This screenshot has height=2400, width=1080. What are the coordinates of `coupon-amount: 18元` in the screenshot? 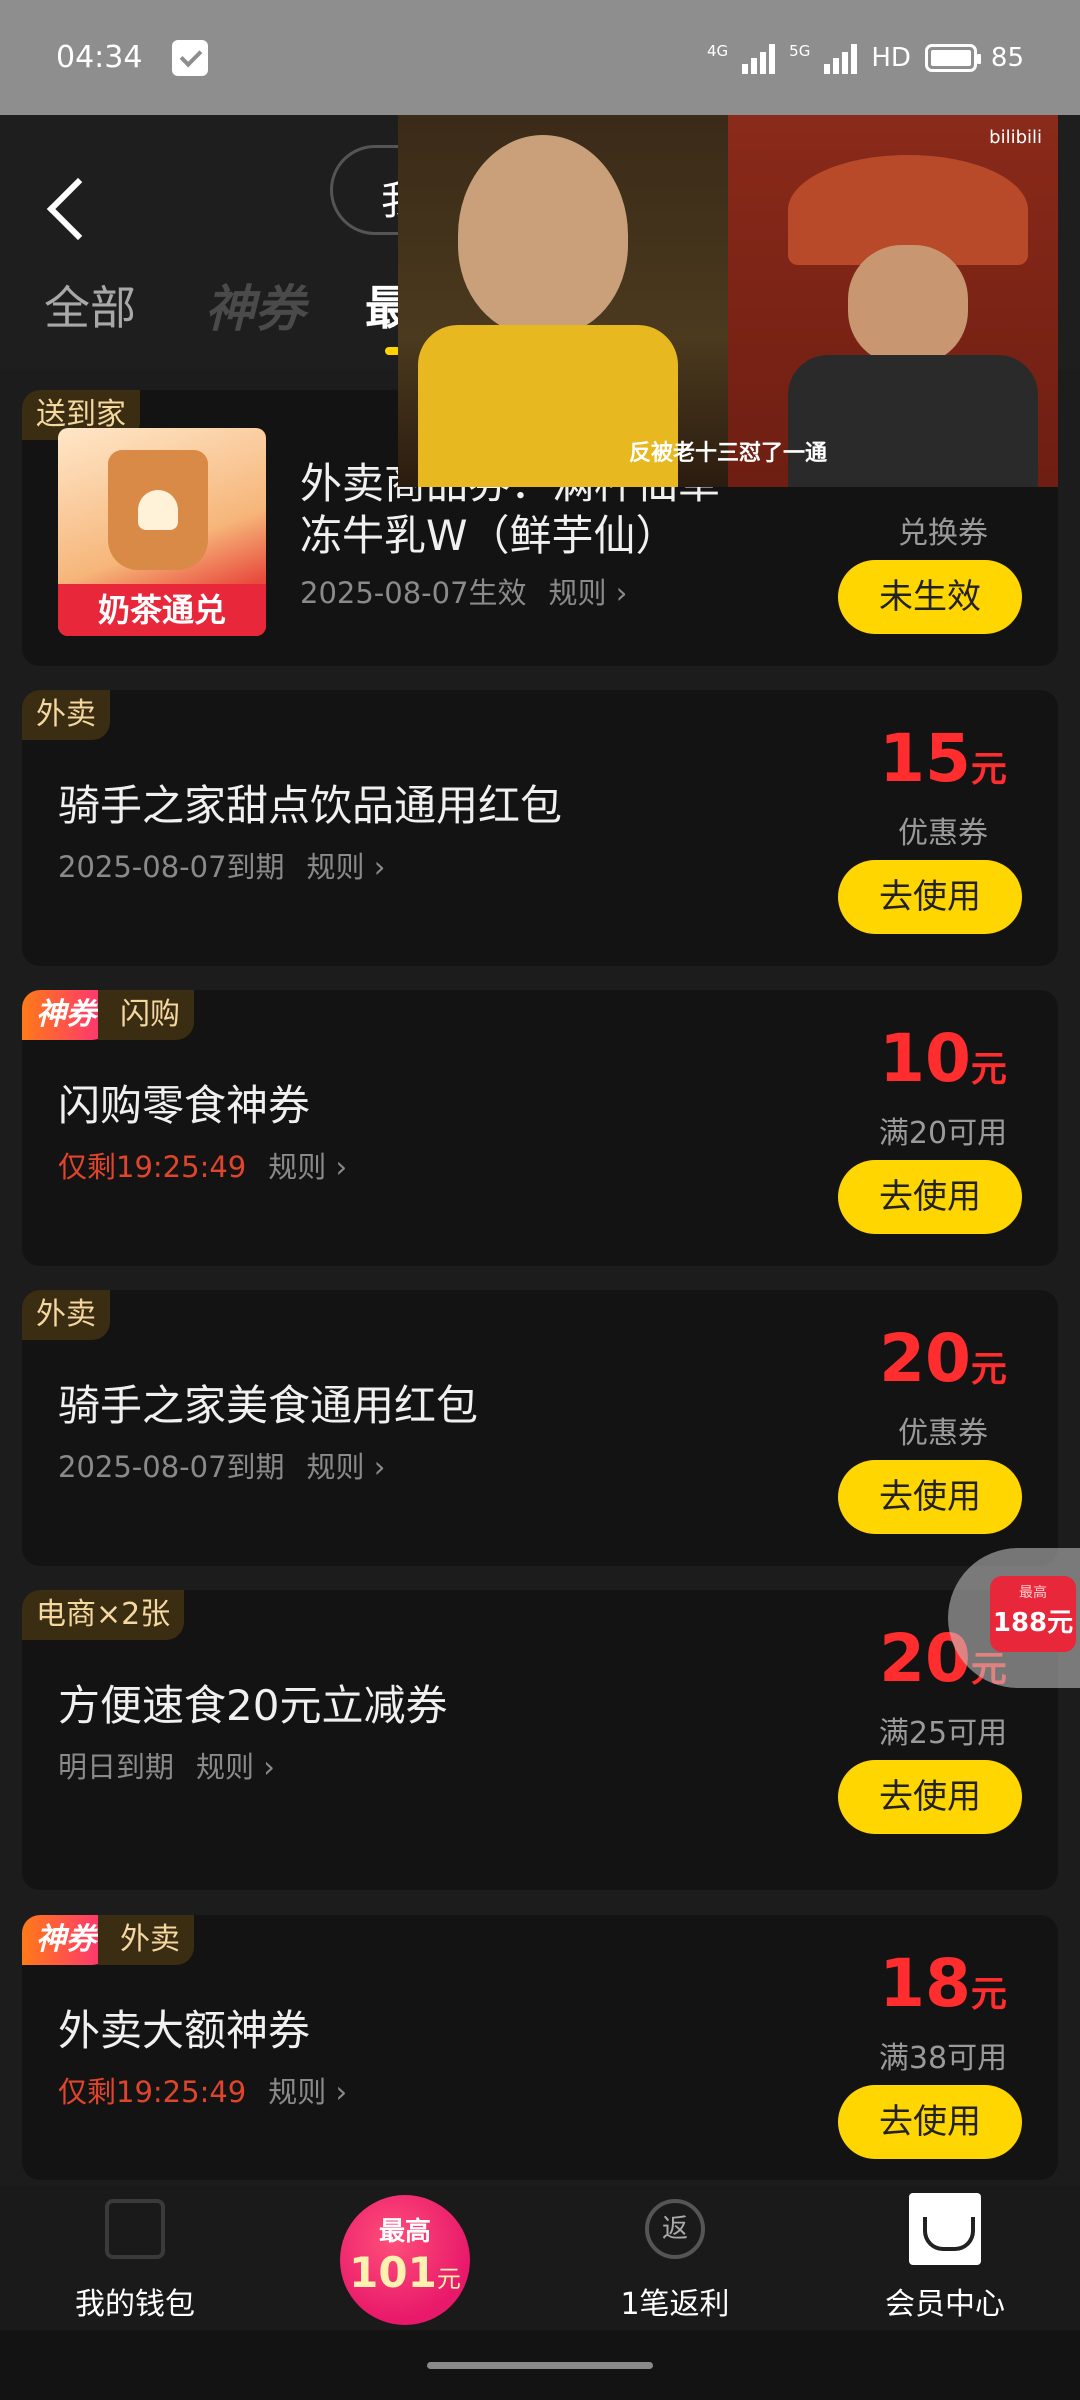 It's located at (943, 1983).